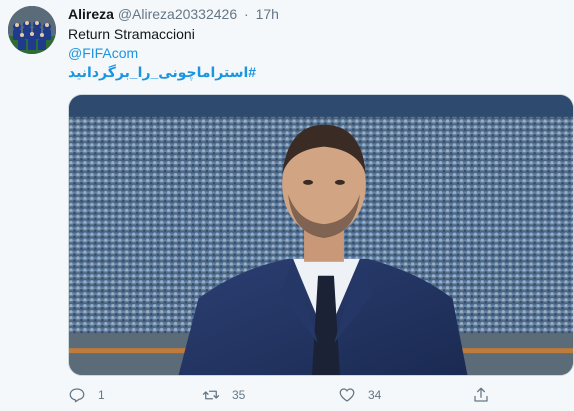  What do you see at coordinates (162, 72) in the screenshot?
I see `hashtag-link: #استراماچونی_را_برگردانید` at bounding box center [162, 72].